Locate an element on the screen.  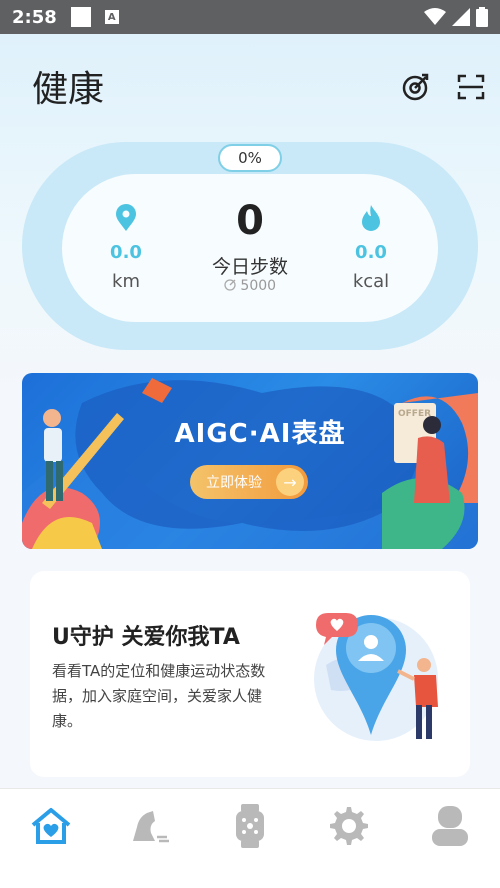
calories-value: 0.0 is located at coordinates (371, 252).